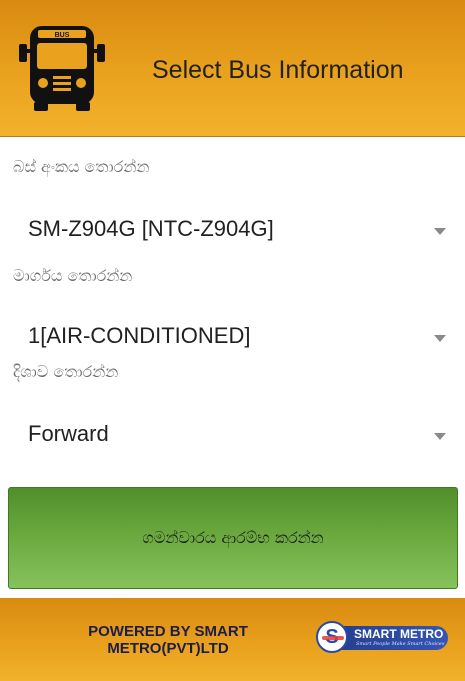 This screenshot has width=465, height=681. What do you see at coordinates (168, 640) in the screenshot?
I see `powered-by-text: POWERED BY SMART METRO(PVT)LTD` at bounding box center [168, 640].